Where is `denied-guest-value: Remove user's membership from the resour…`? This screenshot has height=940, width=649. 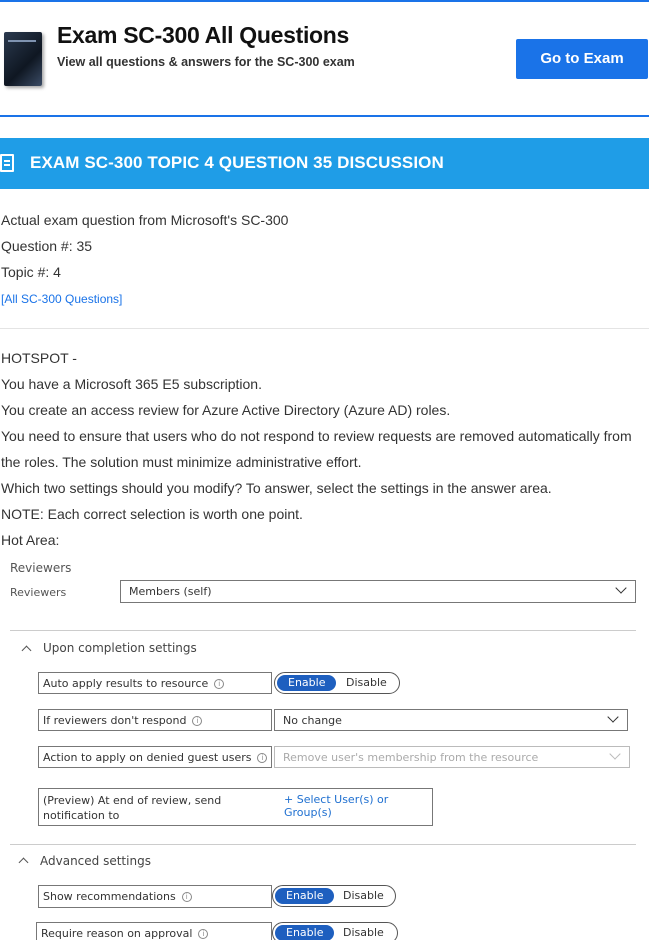
denied-guest-value: Remove user's membership from the resour… is located at coordinates (411, 757).